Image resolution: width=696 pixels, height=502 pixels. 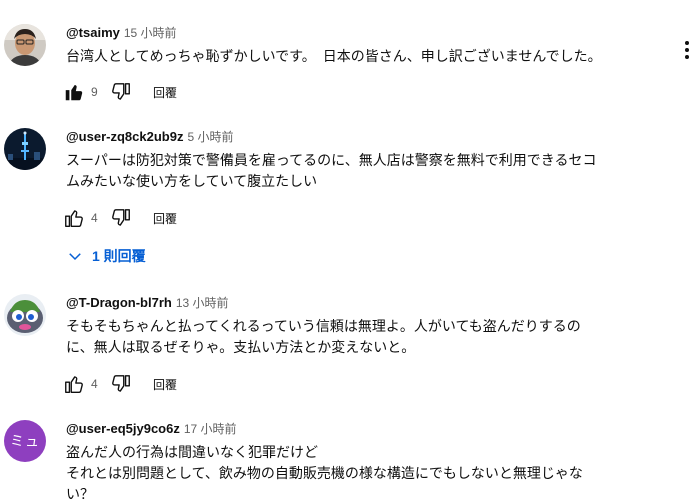 I want to click on comment-header: @user-zq8ck2ub9z 5 小時前, so click(x=149, y=137).